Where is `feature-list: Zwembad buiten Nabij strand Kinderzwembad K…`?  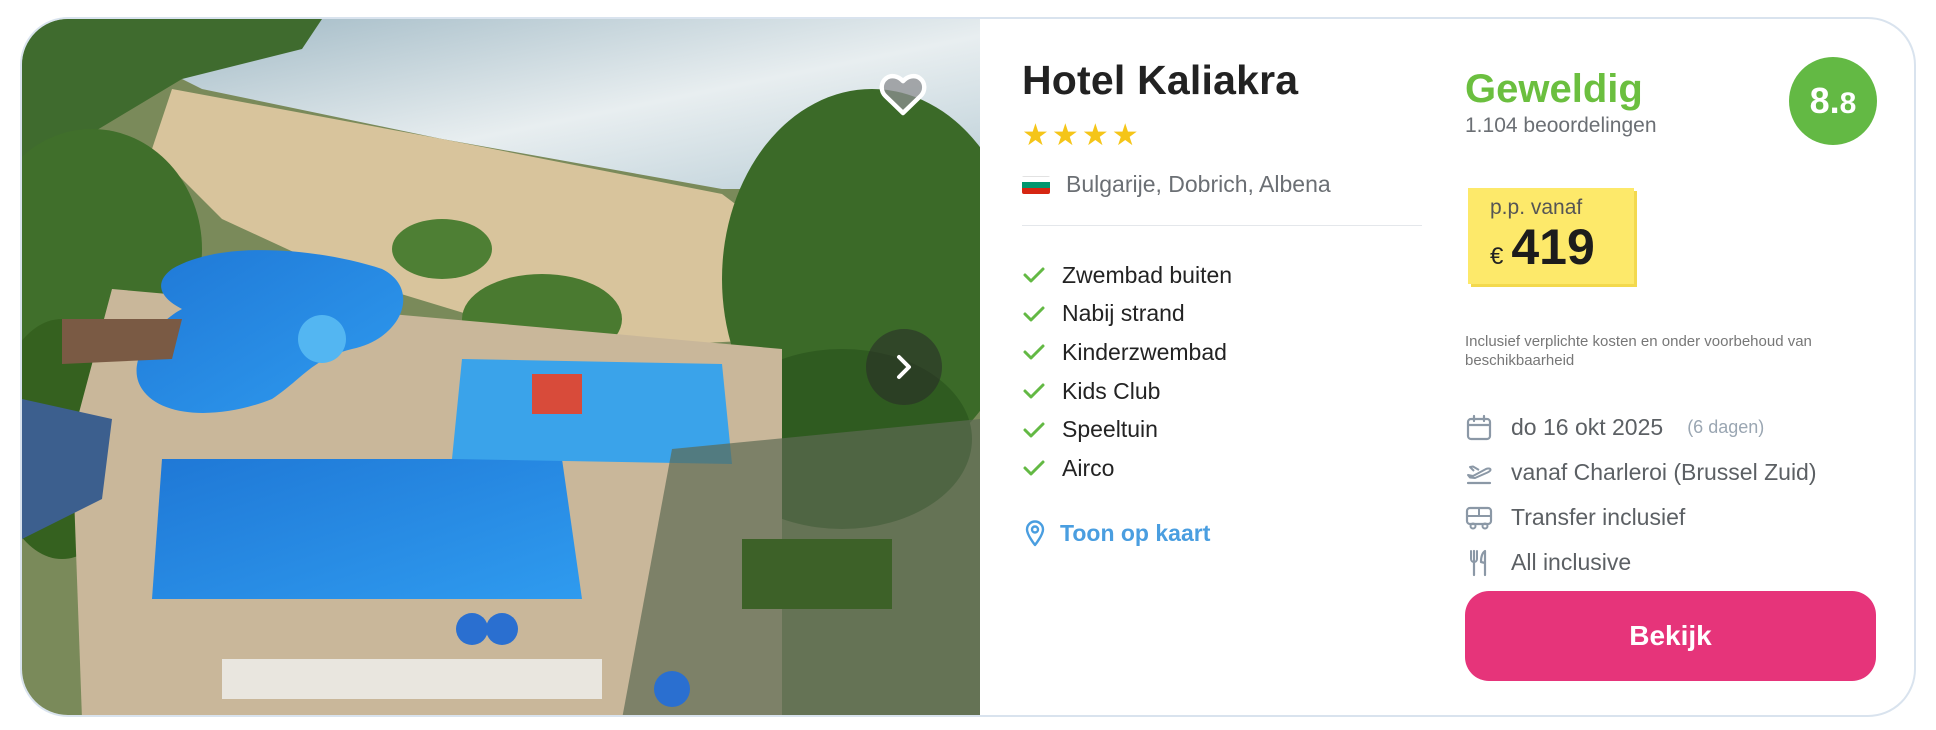
feature-list: Zwembad buiten Nabij strand Kinderzwembad K… is located at coordinates (1127, 372).